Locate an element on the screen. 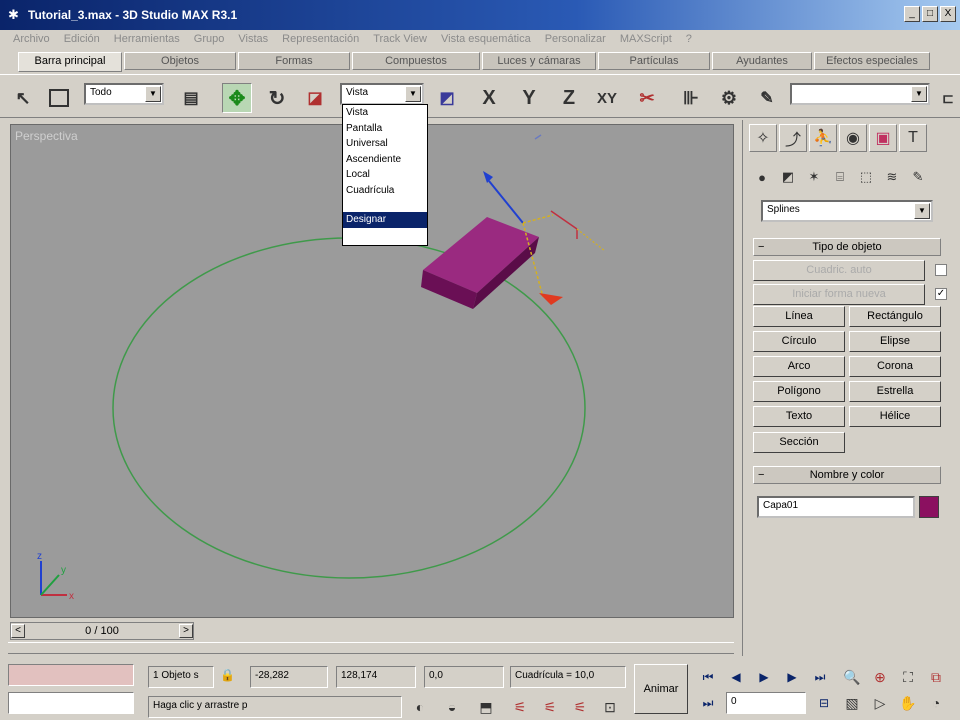  mirror-icon: ⊪ is located at coordinates (691, 98).